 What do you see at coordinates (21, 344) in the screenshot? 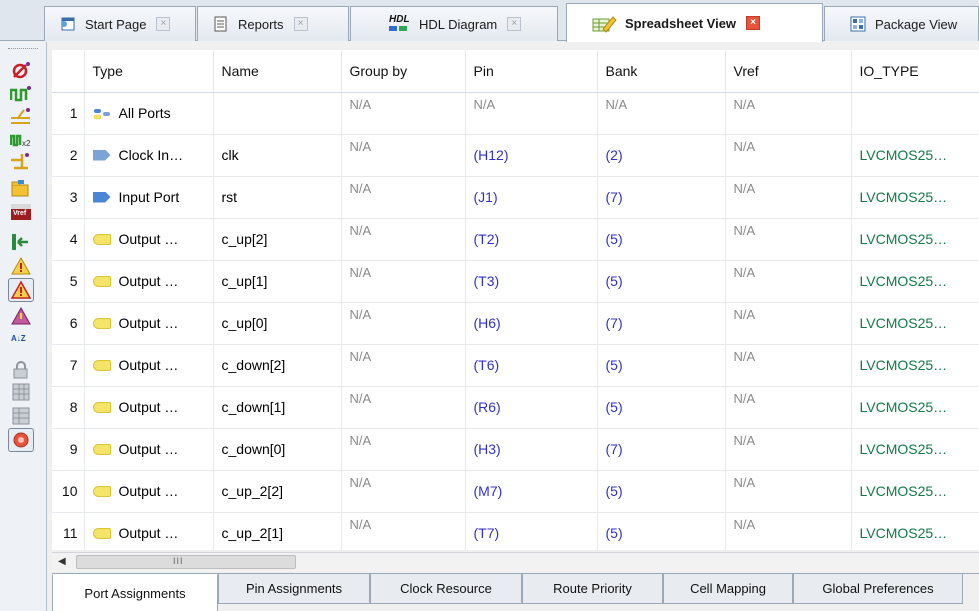
I see `sort-icon: A↓Z` at bounding box center [21, 344].